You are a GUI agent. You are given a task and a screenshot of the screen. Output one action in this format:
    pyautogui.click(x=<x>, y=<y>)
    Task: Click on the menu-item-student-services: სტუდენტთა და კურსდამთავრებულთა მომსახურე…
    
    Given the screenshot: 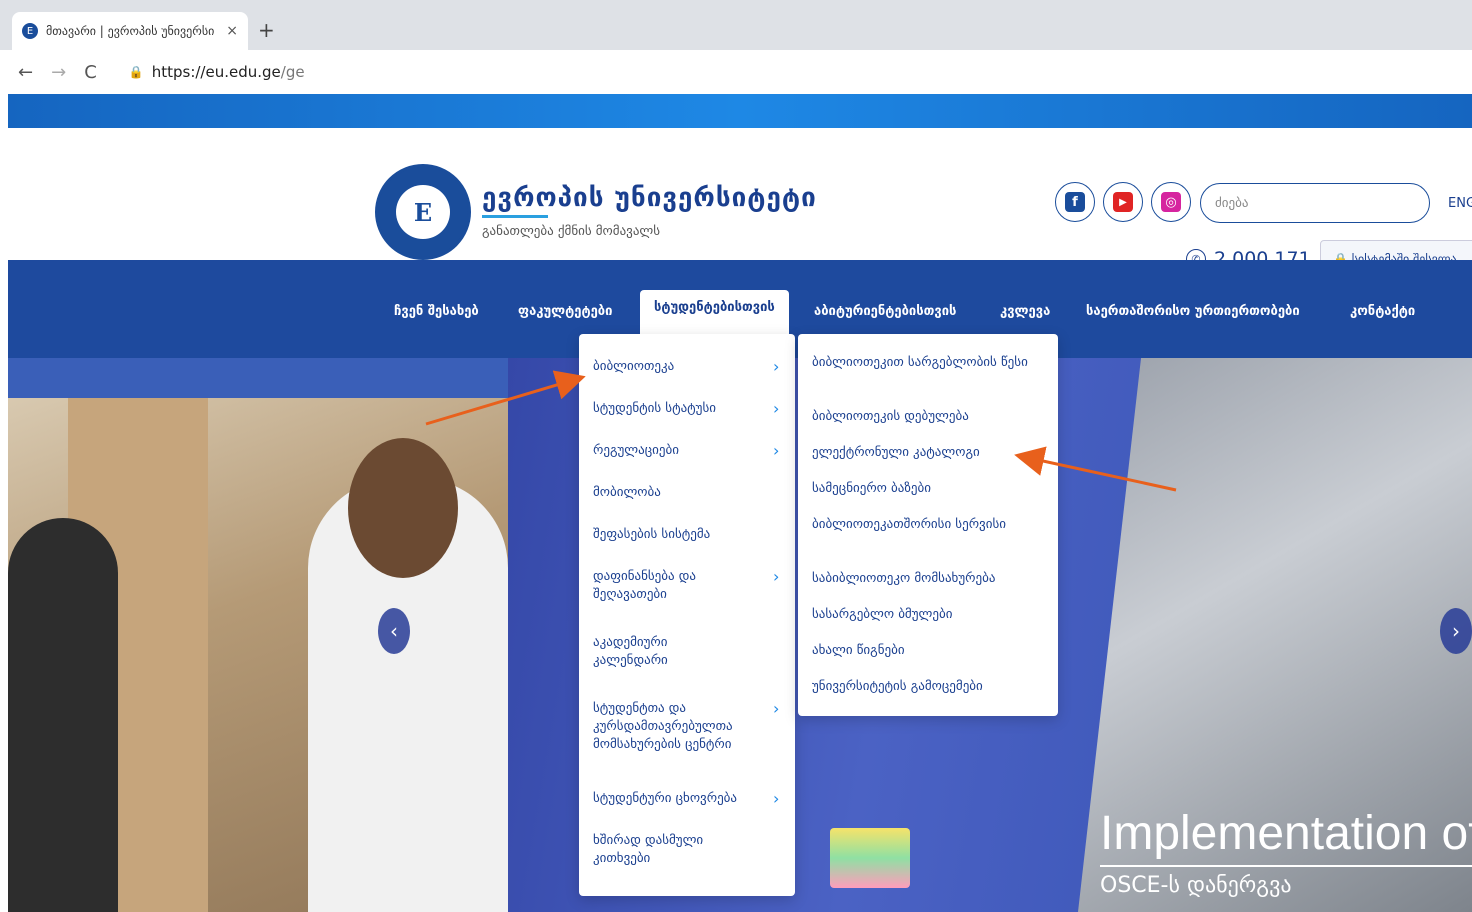 What is the action you would take?
    pyautogui.click(x=686, y=727)
    